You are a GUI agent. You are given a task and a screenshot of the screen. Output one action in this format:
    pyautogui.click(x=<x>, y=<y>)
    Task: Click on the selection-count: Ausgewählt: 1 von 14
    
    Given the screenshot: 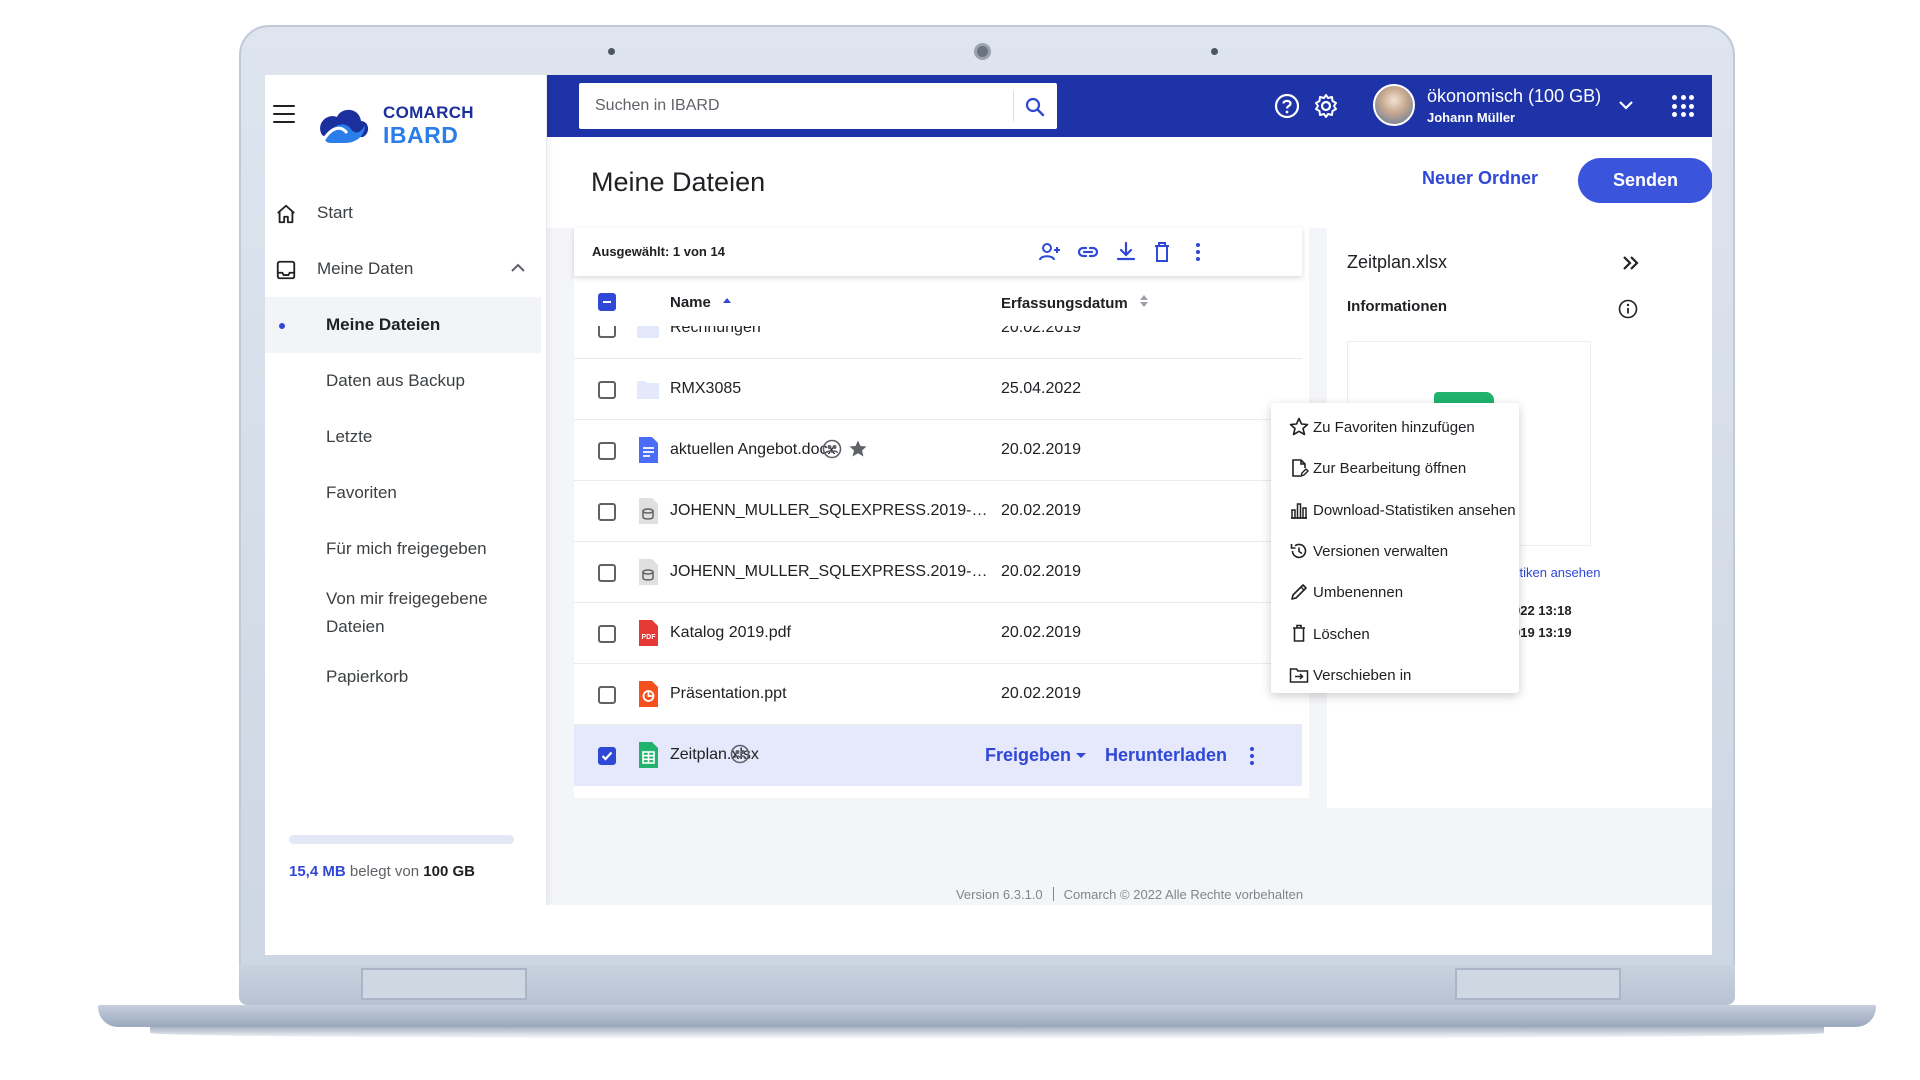 What is the action you would take?
    pyautogui.click(x=658, y=251)
    